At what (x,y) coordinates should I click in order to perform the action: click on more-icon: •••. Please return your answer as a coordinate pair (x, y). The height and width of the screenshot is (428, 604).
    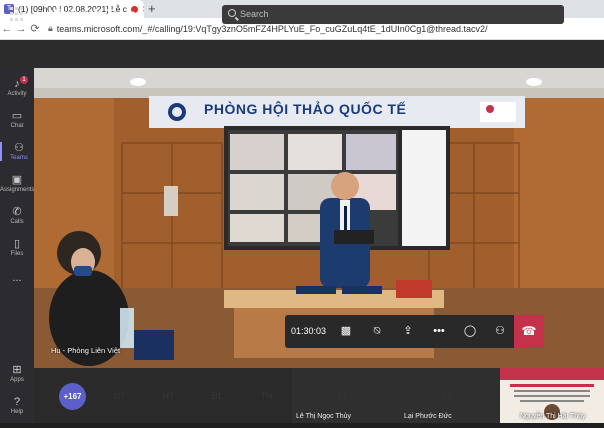
    Looking at the image, I should click on (439, 331).